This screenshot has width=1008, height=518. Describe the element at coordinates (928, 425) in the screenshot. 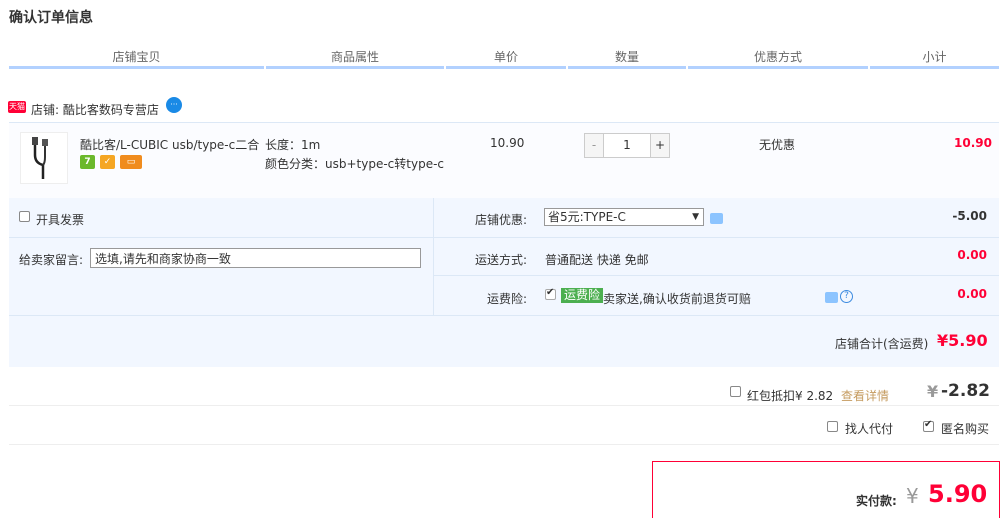

I see `anonymous-checkbox` at that location.